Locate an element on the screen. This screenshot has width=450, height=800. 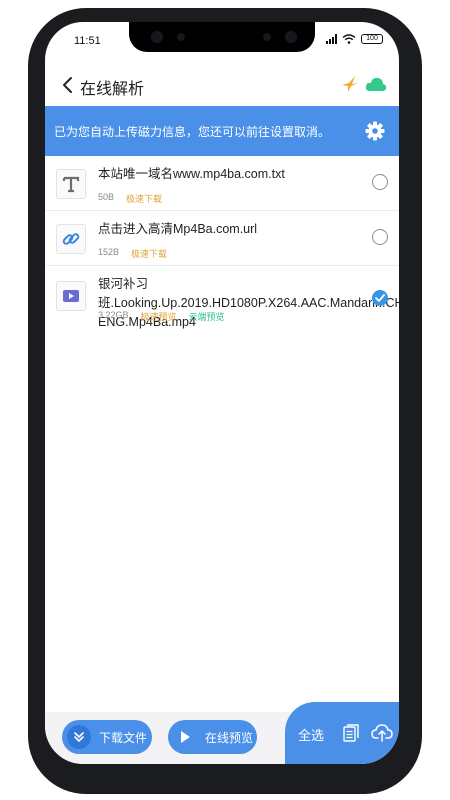
file-name: 本站唯一域名www.mp4ba.com.txt is located at coordinates (191, 174).